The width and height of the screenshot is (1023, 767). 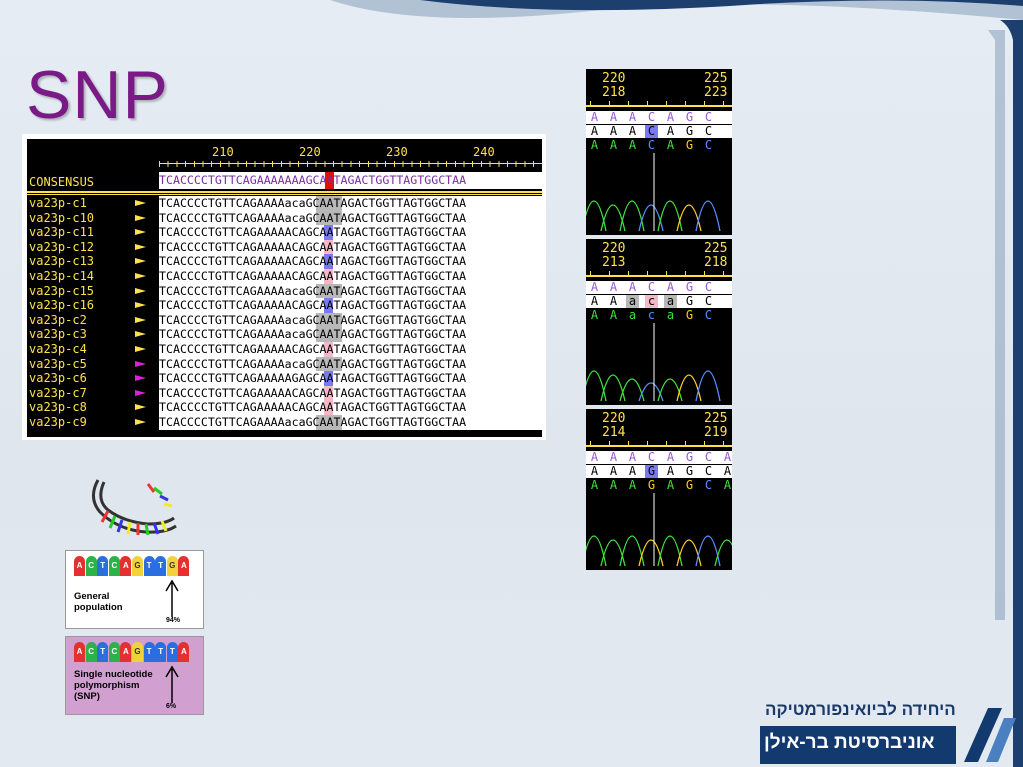 I want to click on sequence-row-label: va23p-c14, so click(x=62, y=275).